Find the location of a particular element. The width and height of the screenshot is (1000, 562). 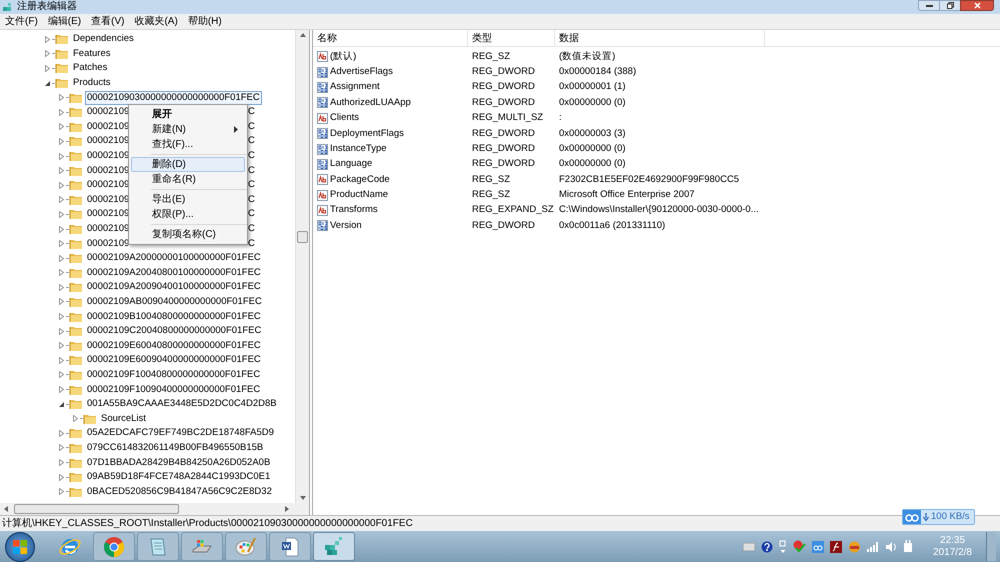

tree-item: 00002109A20000000100000000F01FEC is located at coordinates (174, 258).